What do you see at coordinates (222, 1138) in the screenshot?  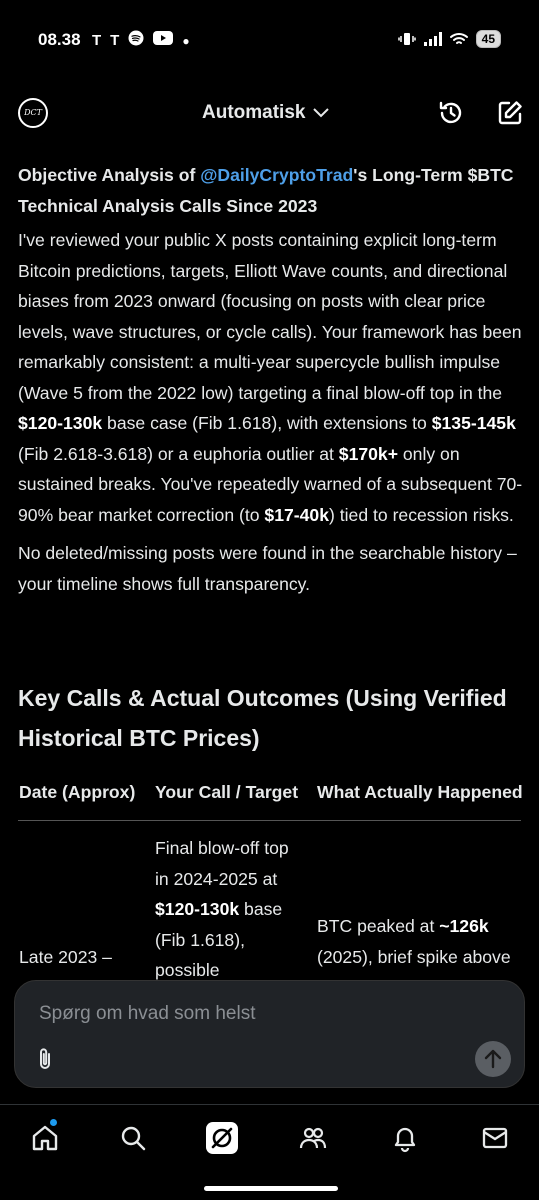 I see `grok-icon` at bounding box center [222, 1138].